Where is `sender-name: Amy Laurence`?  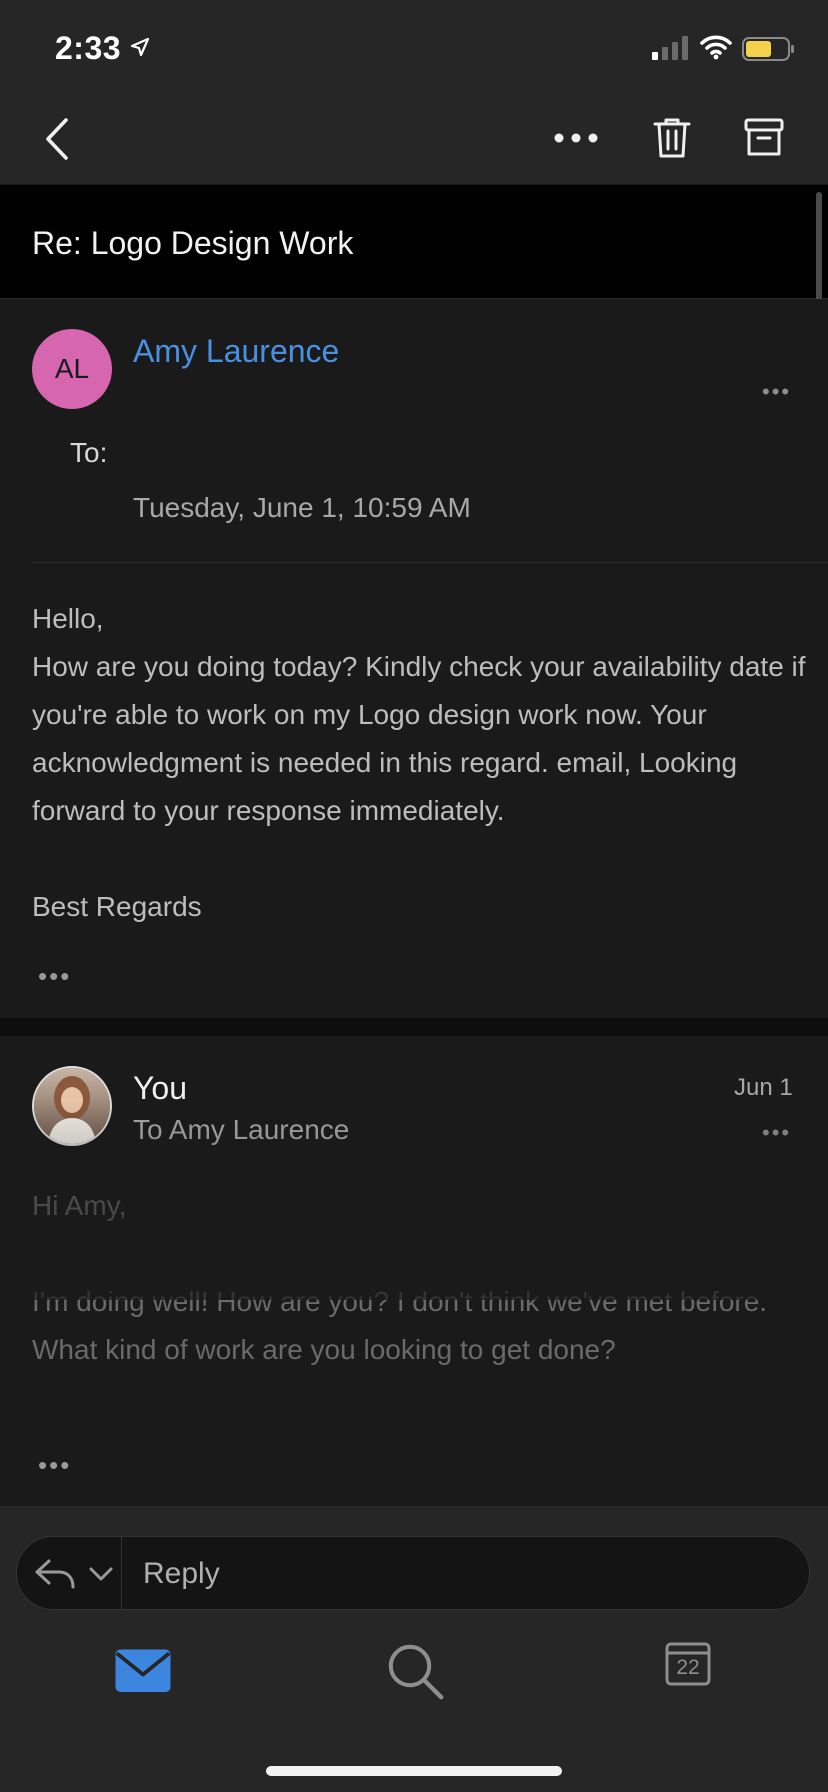 sender-name: Amy Laurence is located at coordinates (236, 351).